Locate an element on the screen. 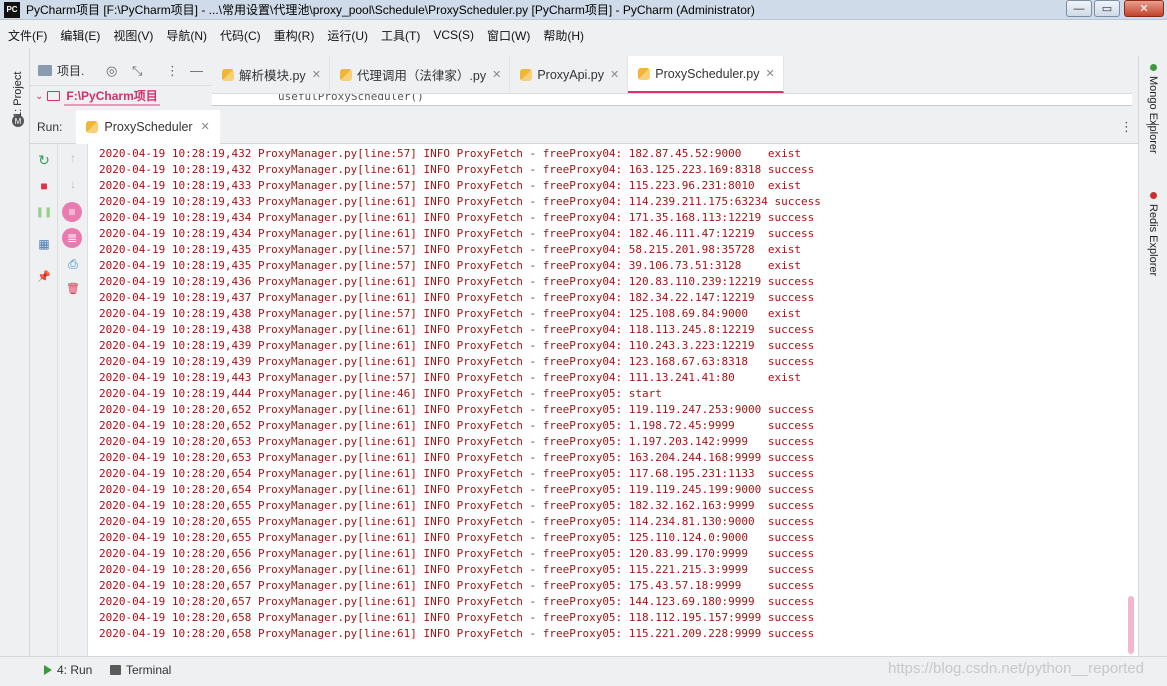 Image resolution: width=1167 pixels, height=686 pixels. run-tab-label: ProxyScheduler is located at coordinates (148, 126).